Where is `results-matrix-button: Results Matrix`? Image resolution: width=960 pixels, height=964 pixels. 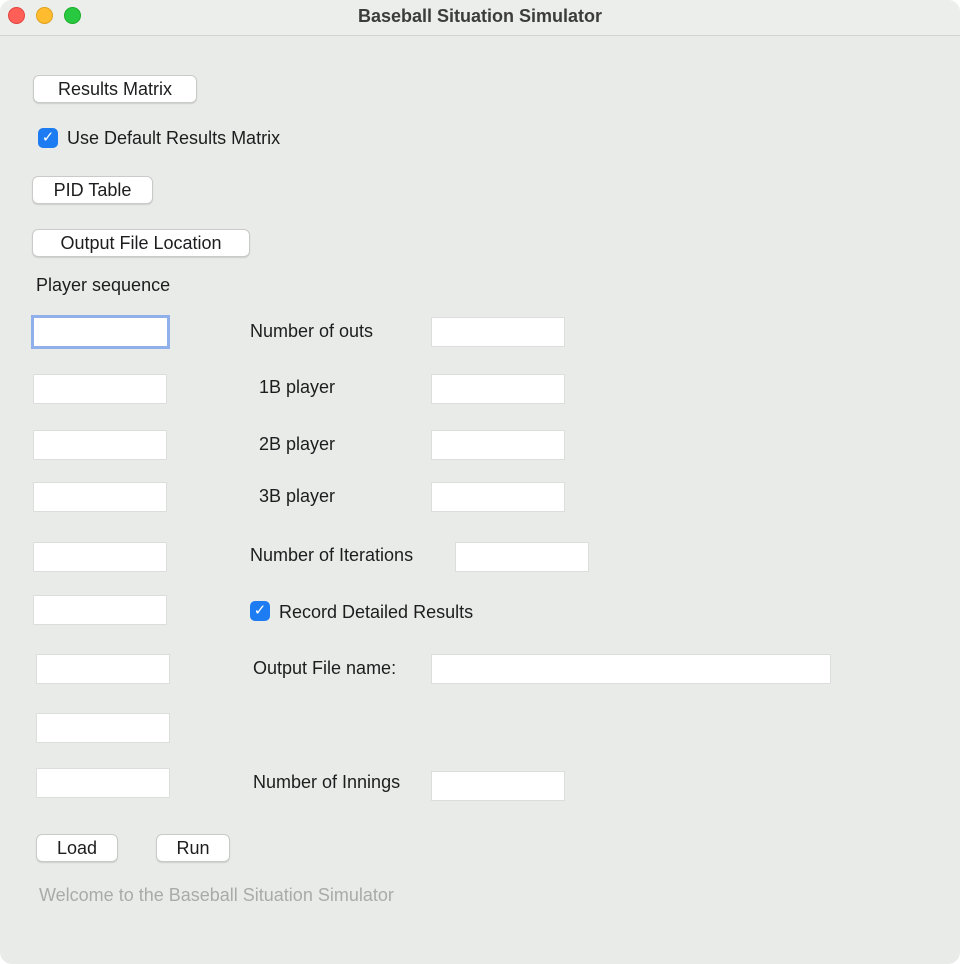 results-matrix-button: Results Matrix is located at coordinates (115, 89).